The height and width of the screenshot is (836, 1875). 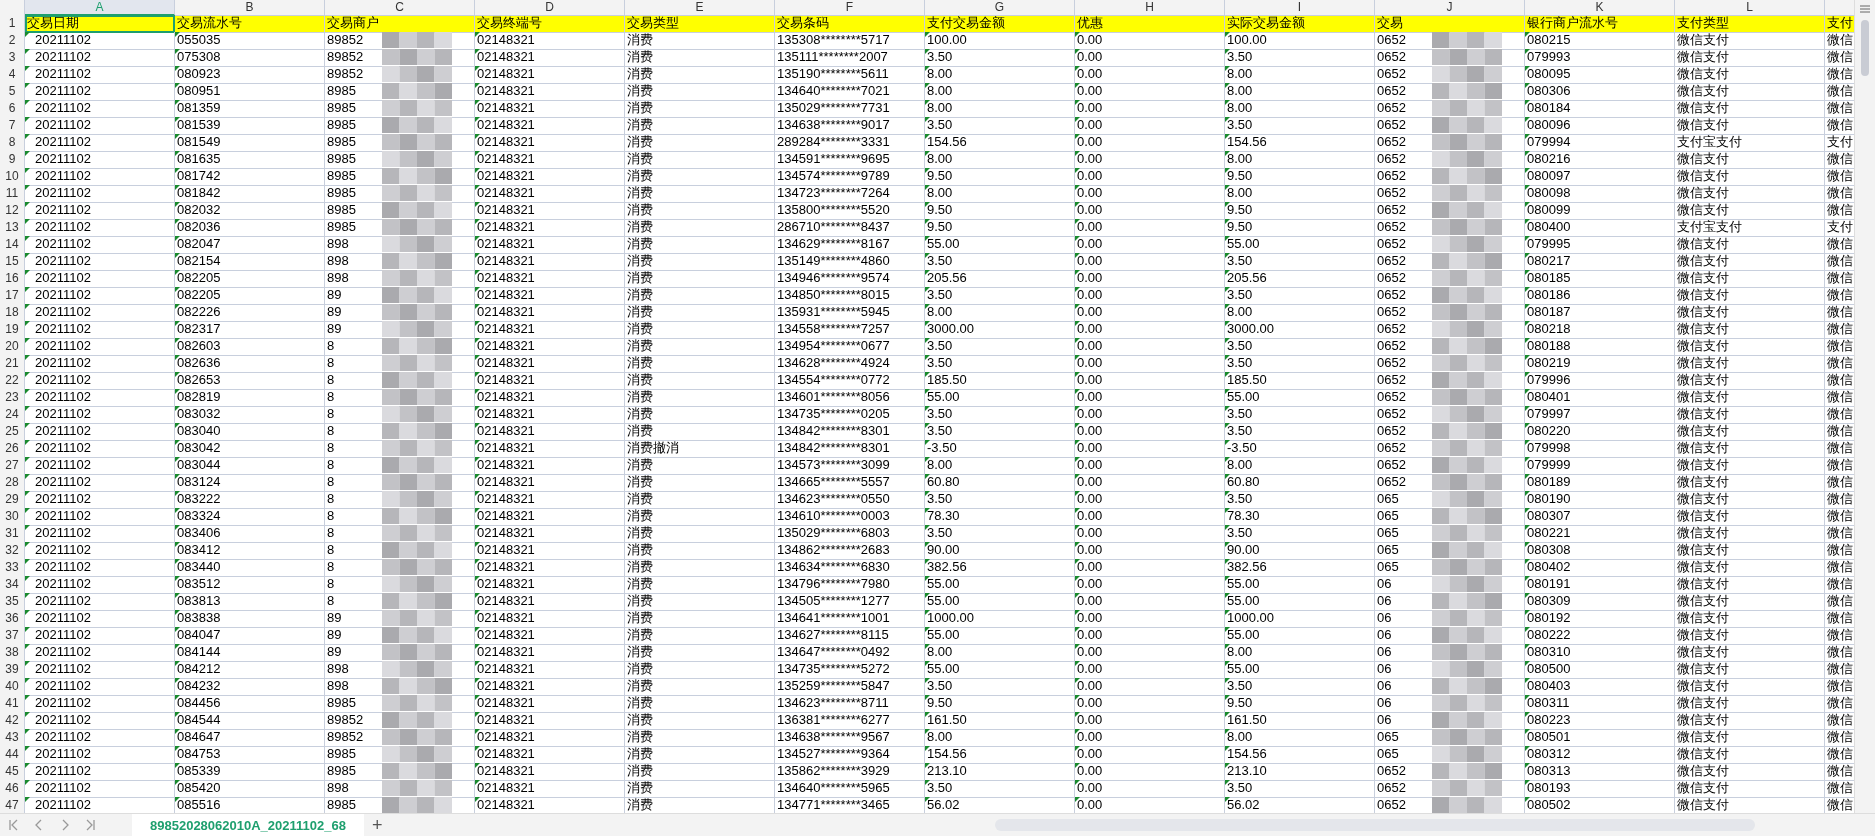 What do you see at coordinates (12, 636) in the screenshot?
I see `row-number: 37` at bounding box center [12, 636].